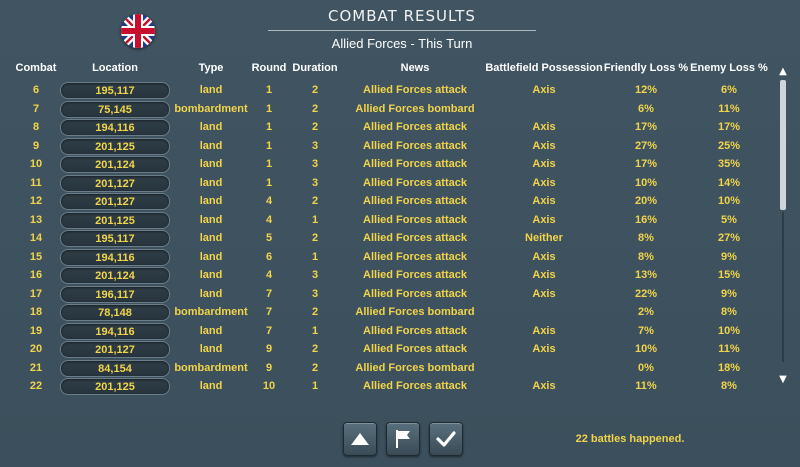 This screenshot has height=467, width=800. I want to click on column-header-combat: Combat, so click(36, 68).